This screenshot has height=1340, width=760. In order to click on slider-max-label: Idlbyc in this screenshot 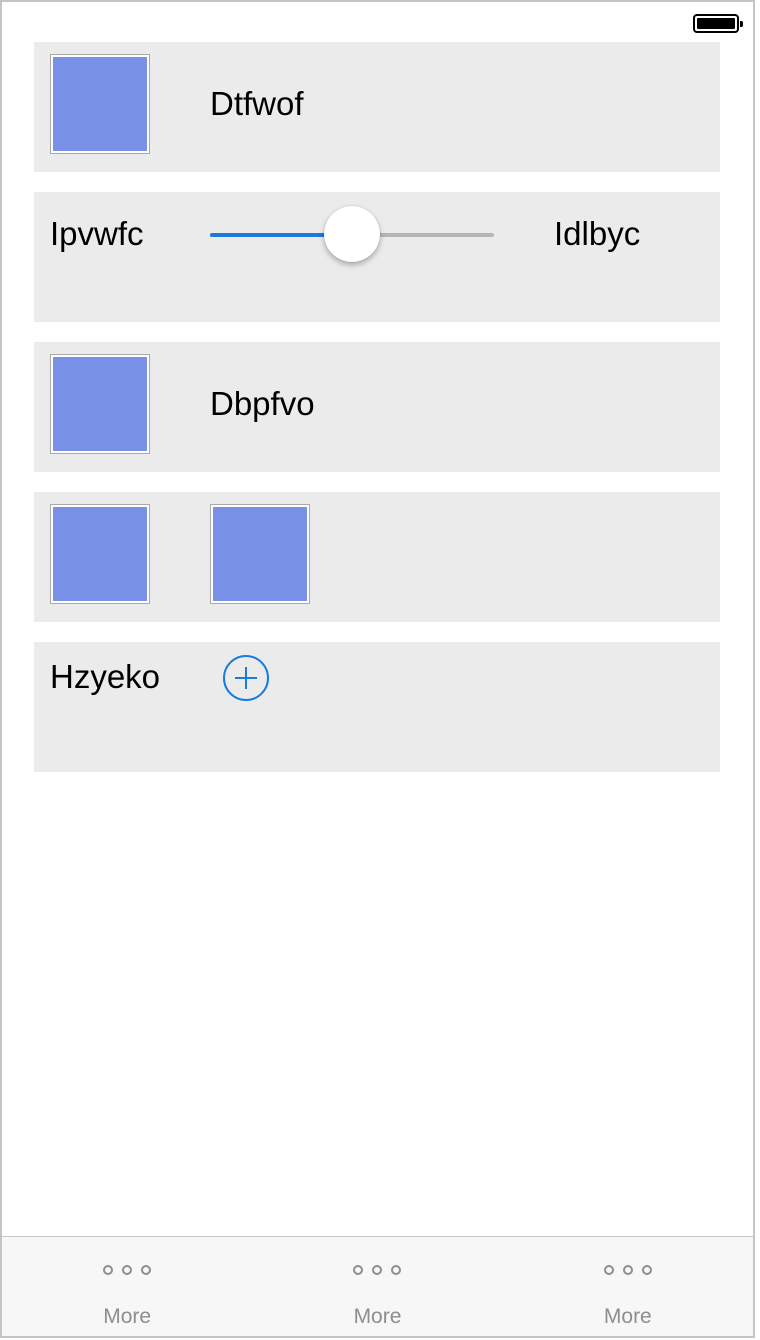, I will do `click(597, 233)`.